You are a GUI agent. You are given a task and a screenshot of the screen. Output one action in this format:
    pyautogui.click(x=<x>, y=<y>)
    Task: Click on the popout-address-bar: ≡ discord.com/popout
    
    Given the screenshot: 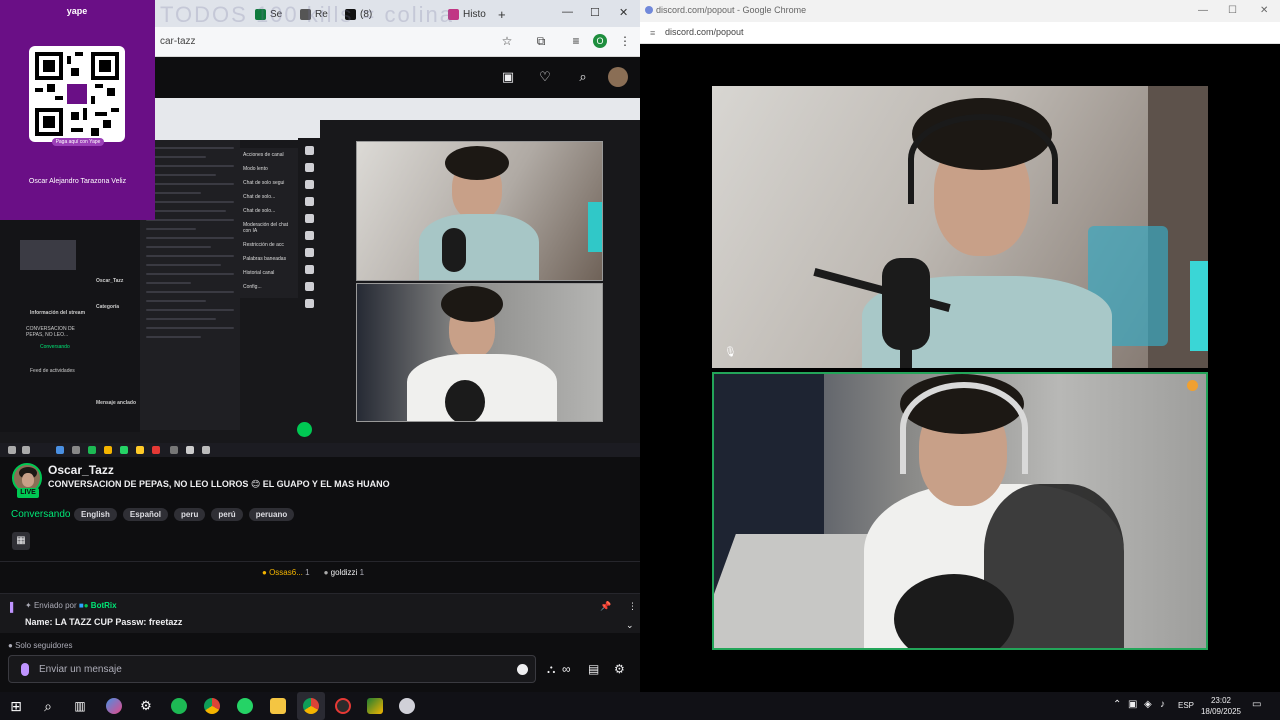 What is the action you would take?
    pyautogui.click(x=960, y=33)
    